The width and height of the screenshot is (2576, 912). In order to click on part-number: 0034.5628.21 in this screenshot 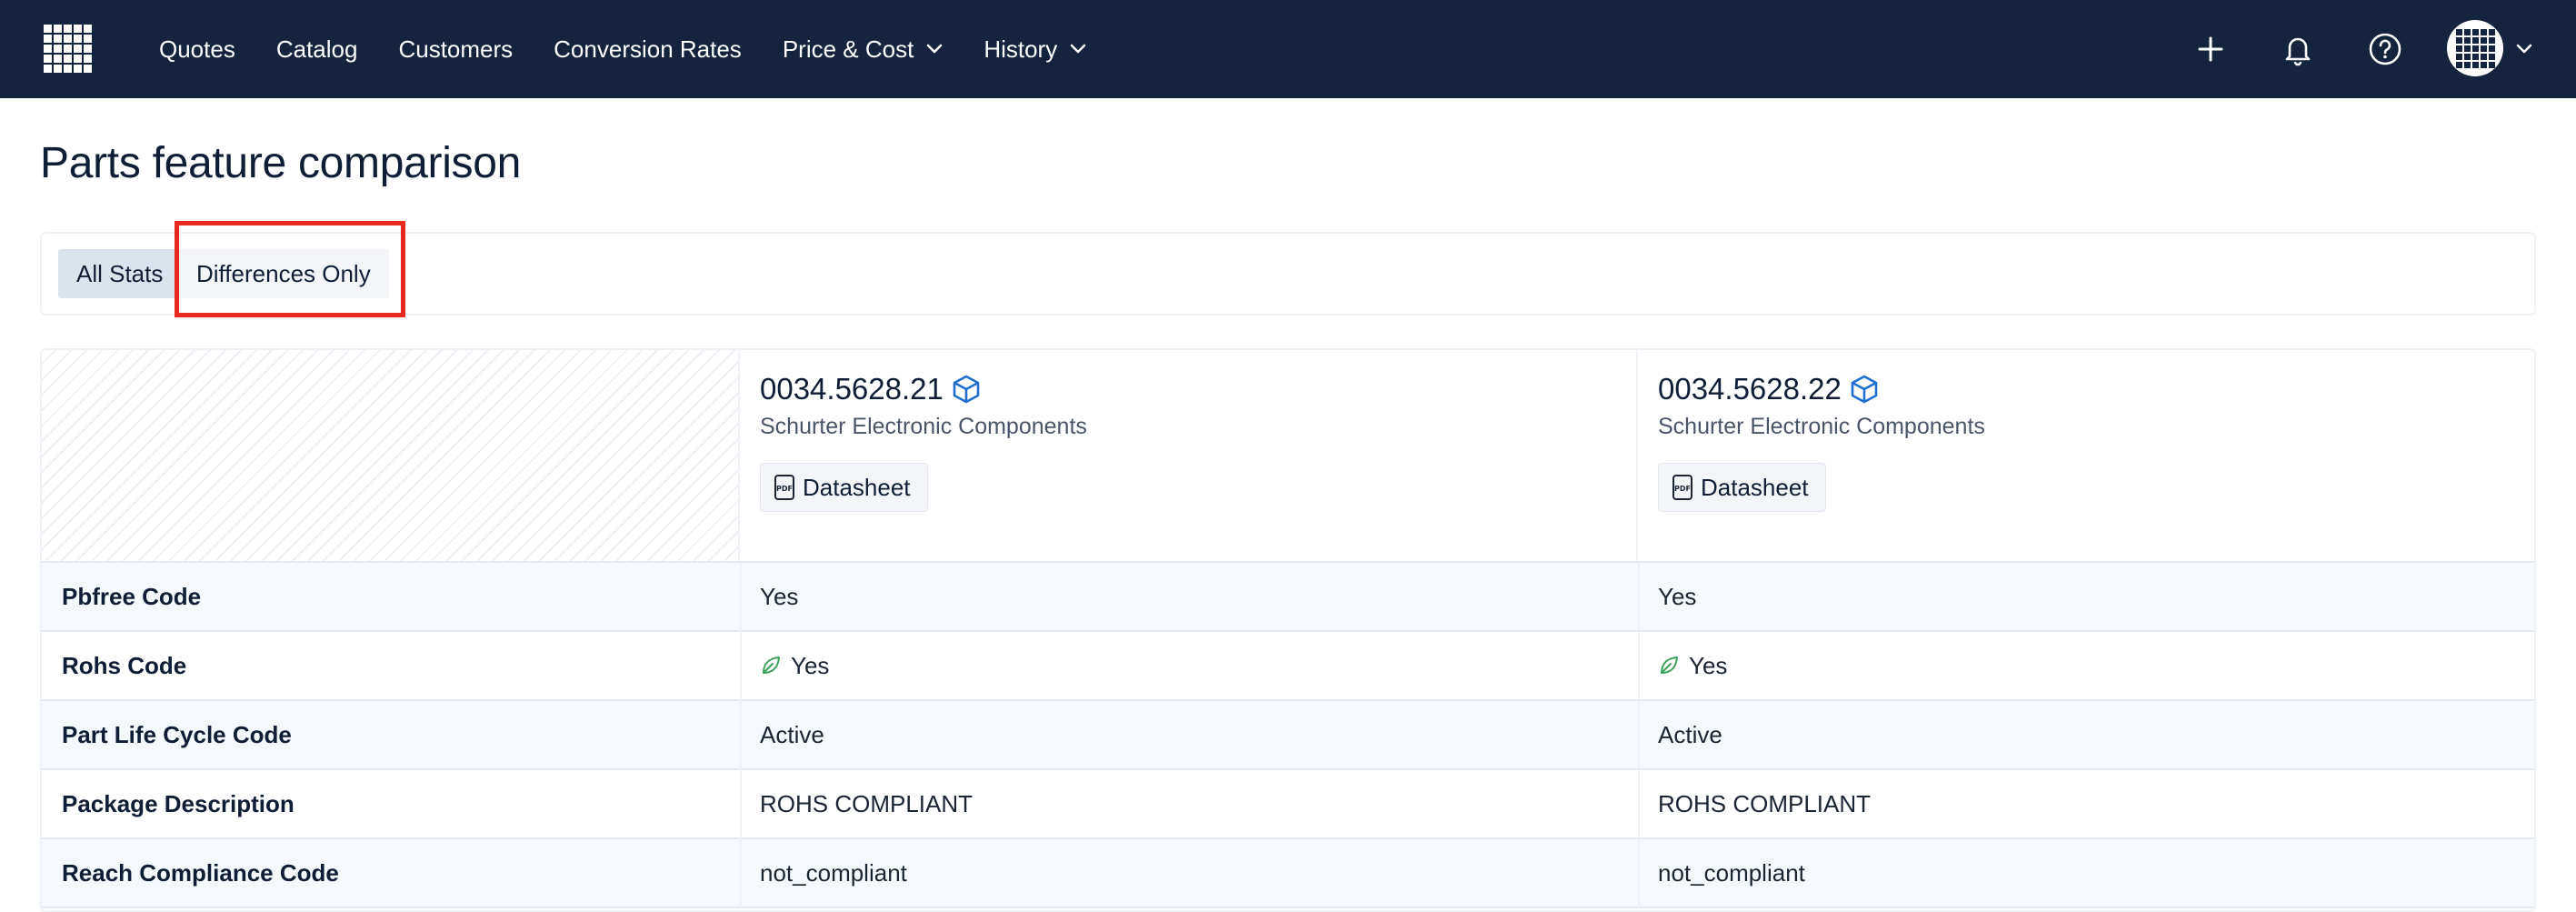, I will do `click(871, 389)`.